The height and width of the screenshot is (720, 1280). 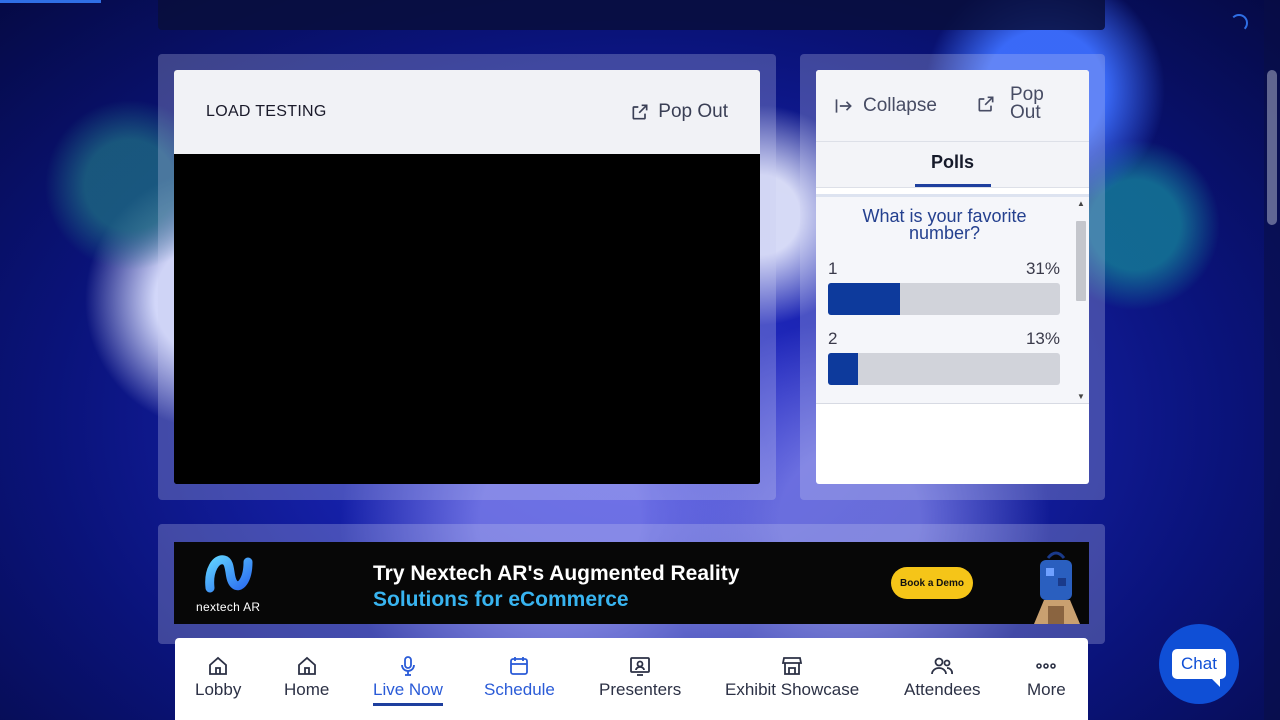 I want to click on nav-item-more: More, so click(x=1046, y=677).